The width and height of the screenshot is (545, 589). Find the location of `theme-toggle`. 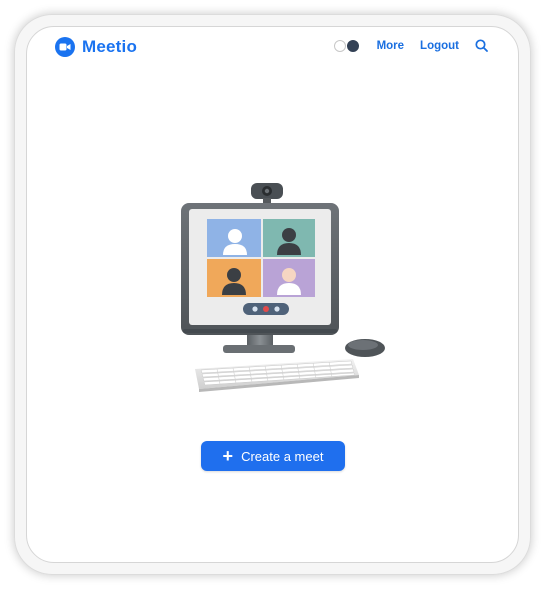

theme-toggle is located at coordinates (346, 45).